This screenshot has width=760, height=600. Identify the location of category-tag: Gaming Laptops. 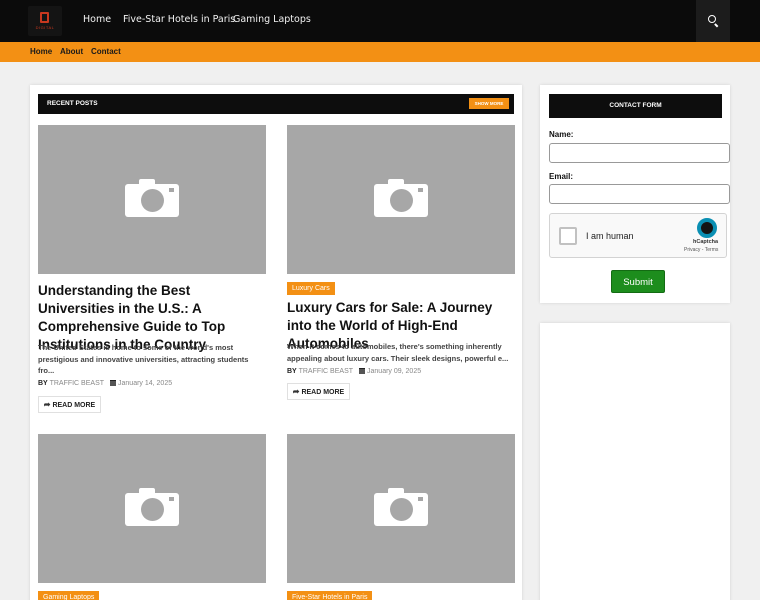
(69, 595).